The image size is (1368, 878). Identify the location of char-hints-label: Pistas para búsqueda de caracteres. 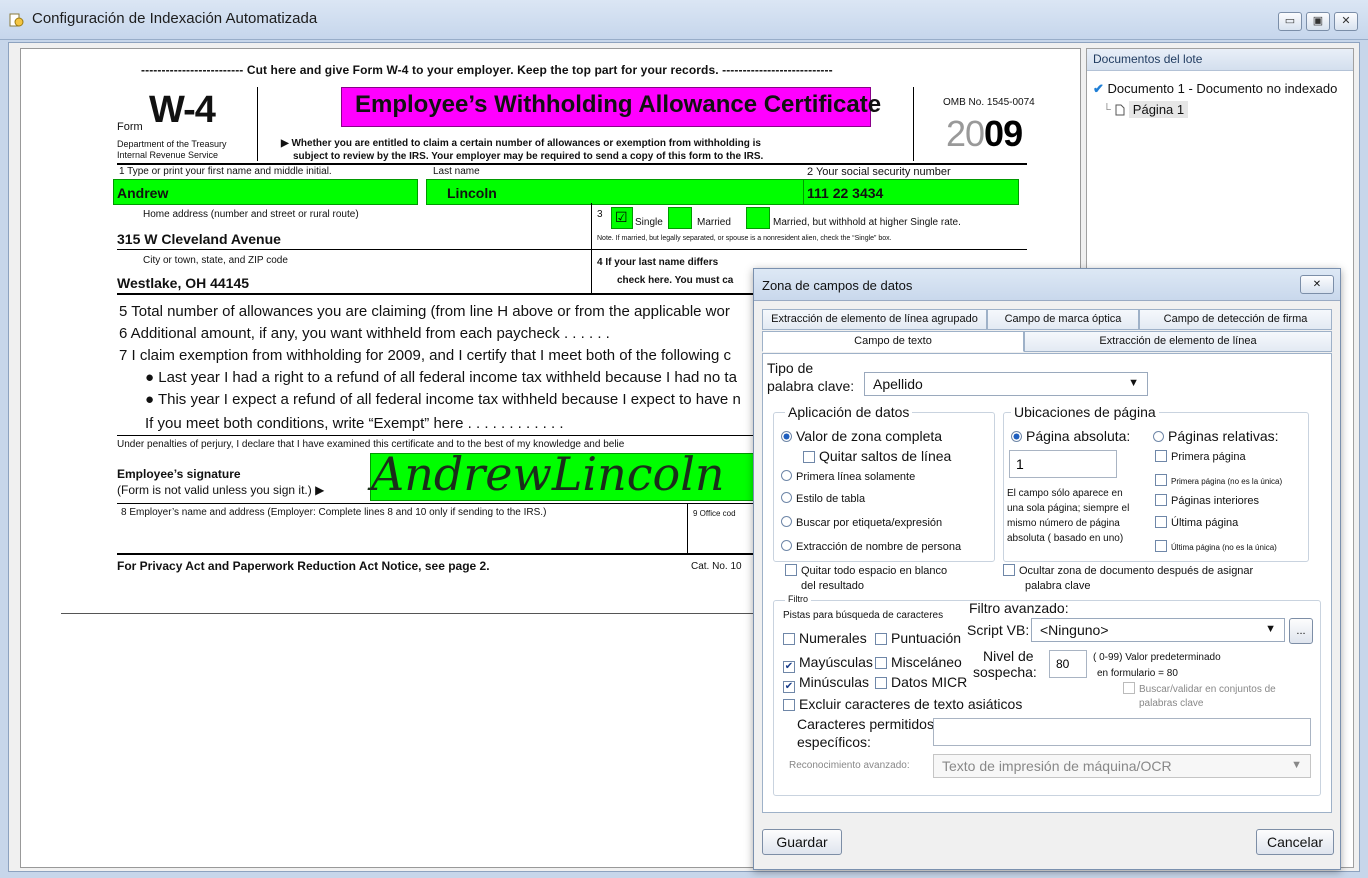
(863, 615).